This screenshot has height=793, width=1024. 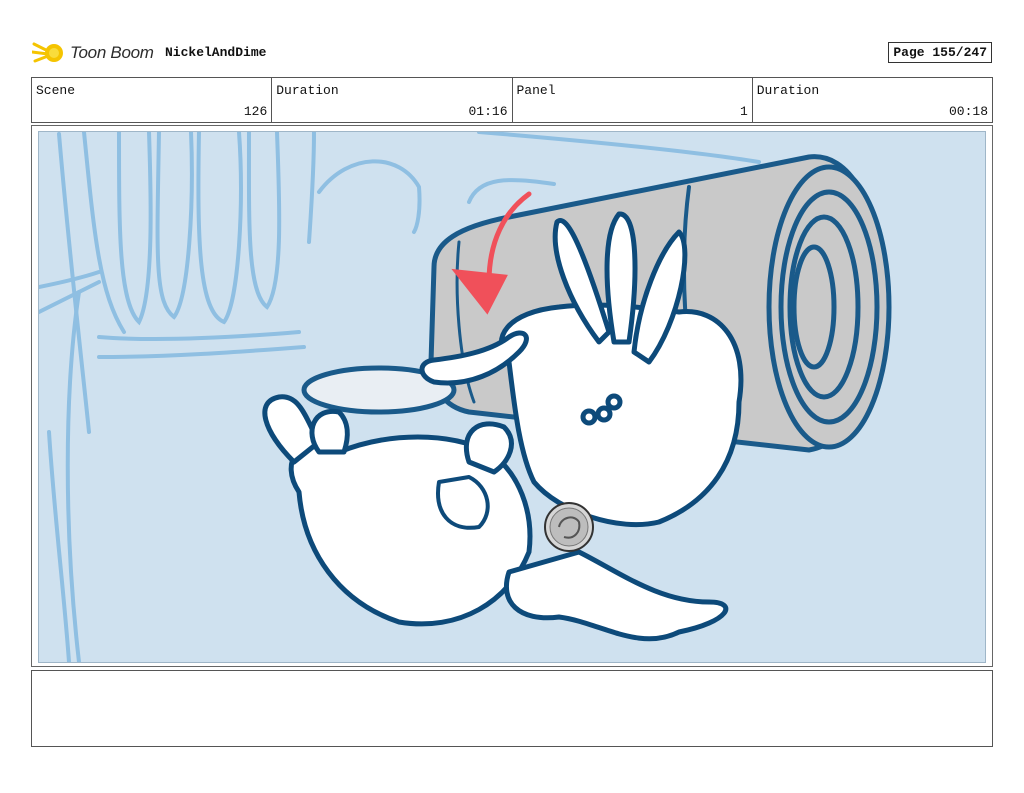 I want to click on scene-cell: Scene 126, so click(x=151, y=100).